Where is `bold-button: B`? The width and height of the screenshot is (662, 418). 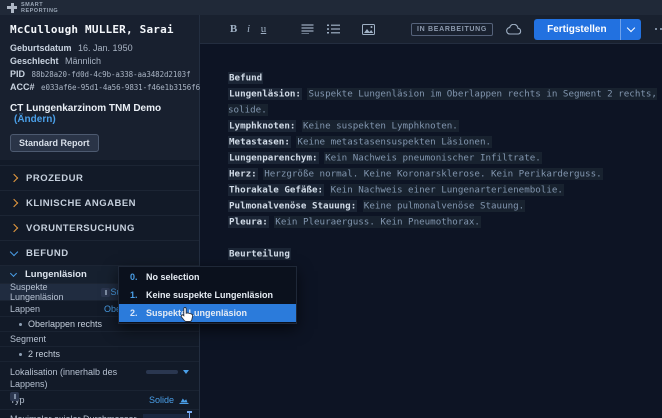 bold-button: B is located at coordinates (233, 29).